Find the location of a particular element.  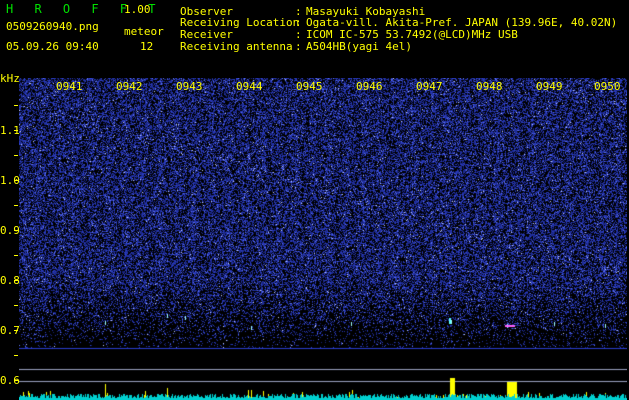

meteor-count: 12 is located at coordinates (147, 46).